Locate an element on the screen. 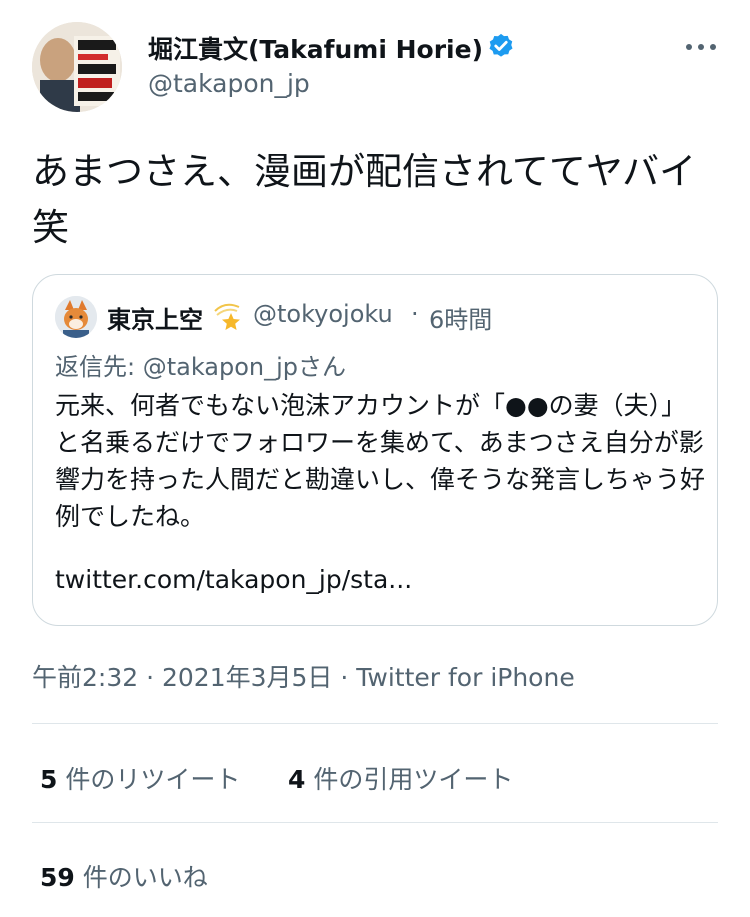 The image size is (750, 917). likes-count: 59 is located at coordinates (57, 877).